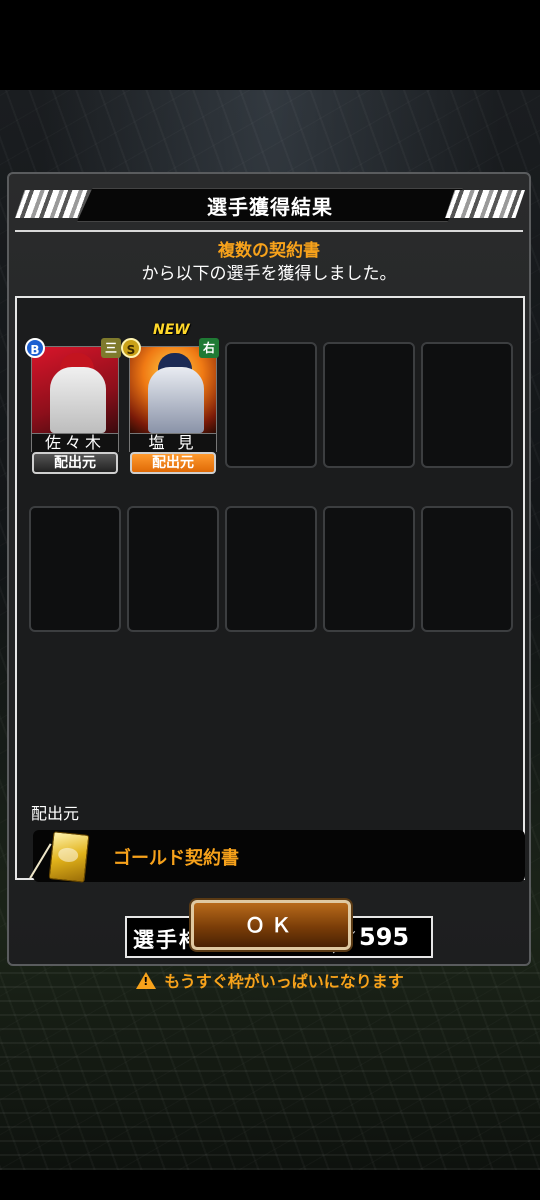 The width and height of the screenshot is (540, 1200). What do you see at coordinates (284, 981) in the screenshot?
I see `warning-text: もうすぐ枠がいっぱいになります` at bounding box center [284, 981].